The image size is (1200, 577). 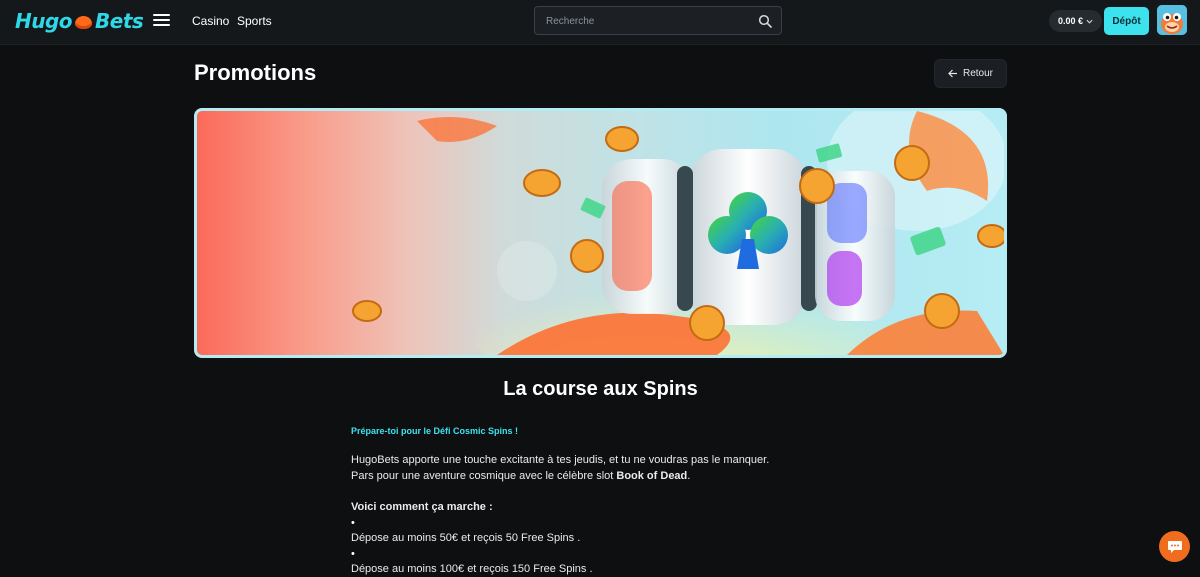 What do you see at coordinates (210, 21) in the screenshot?
I see `nav-link-casino: Casino` at bounding box center [210, 21].